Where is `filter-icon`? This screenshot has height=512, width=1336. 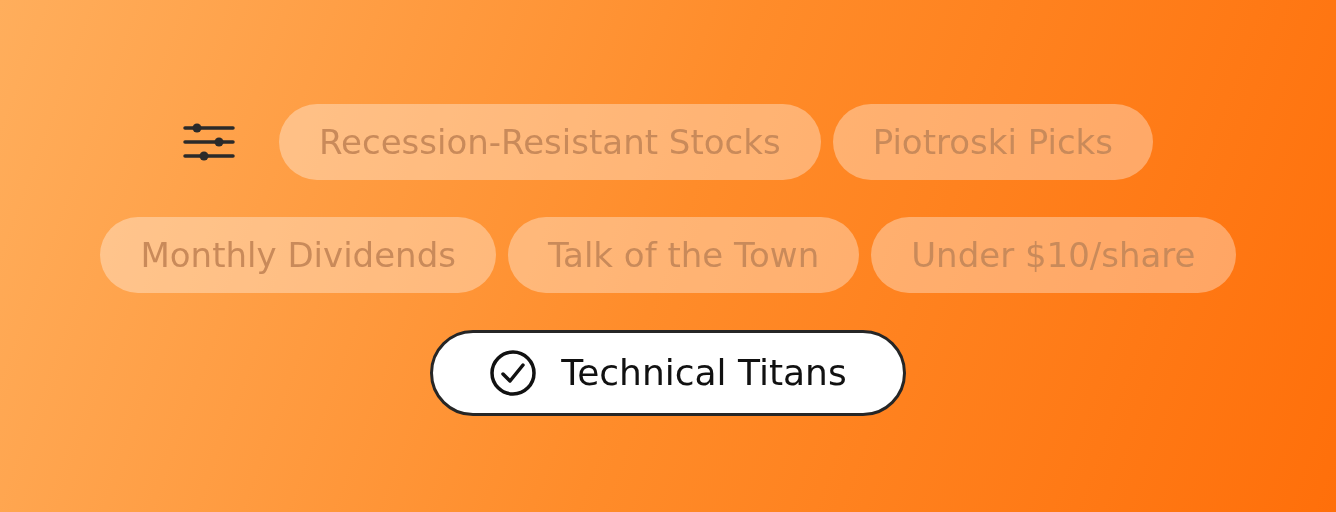
filter-icon is located at coordinates (209, 142).